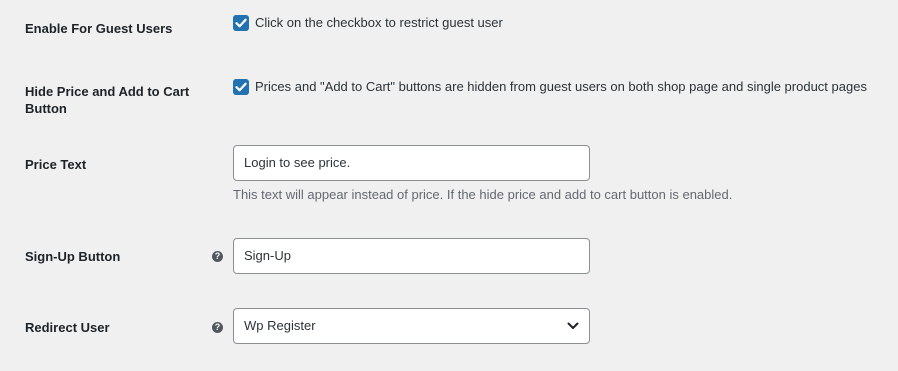  What do you see at coordinates (573, 325) in the screenshot?
I see `chevron-down-icon` at bounding box center [573, 325].